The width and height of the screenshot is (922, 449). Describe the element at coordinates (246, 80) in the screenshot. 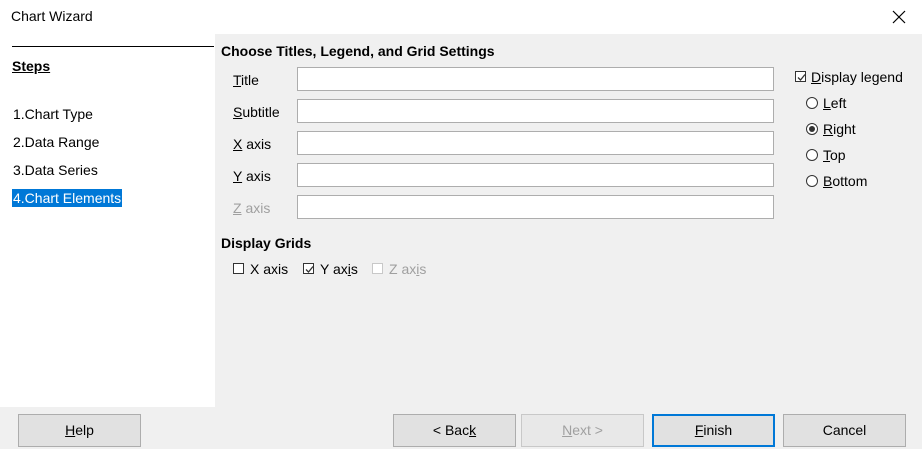

I see `title-label: Title` at that location.